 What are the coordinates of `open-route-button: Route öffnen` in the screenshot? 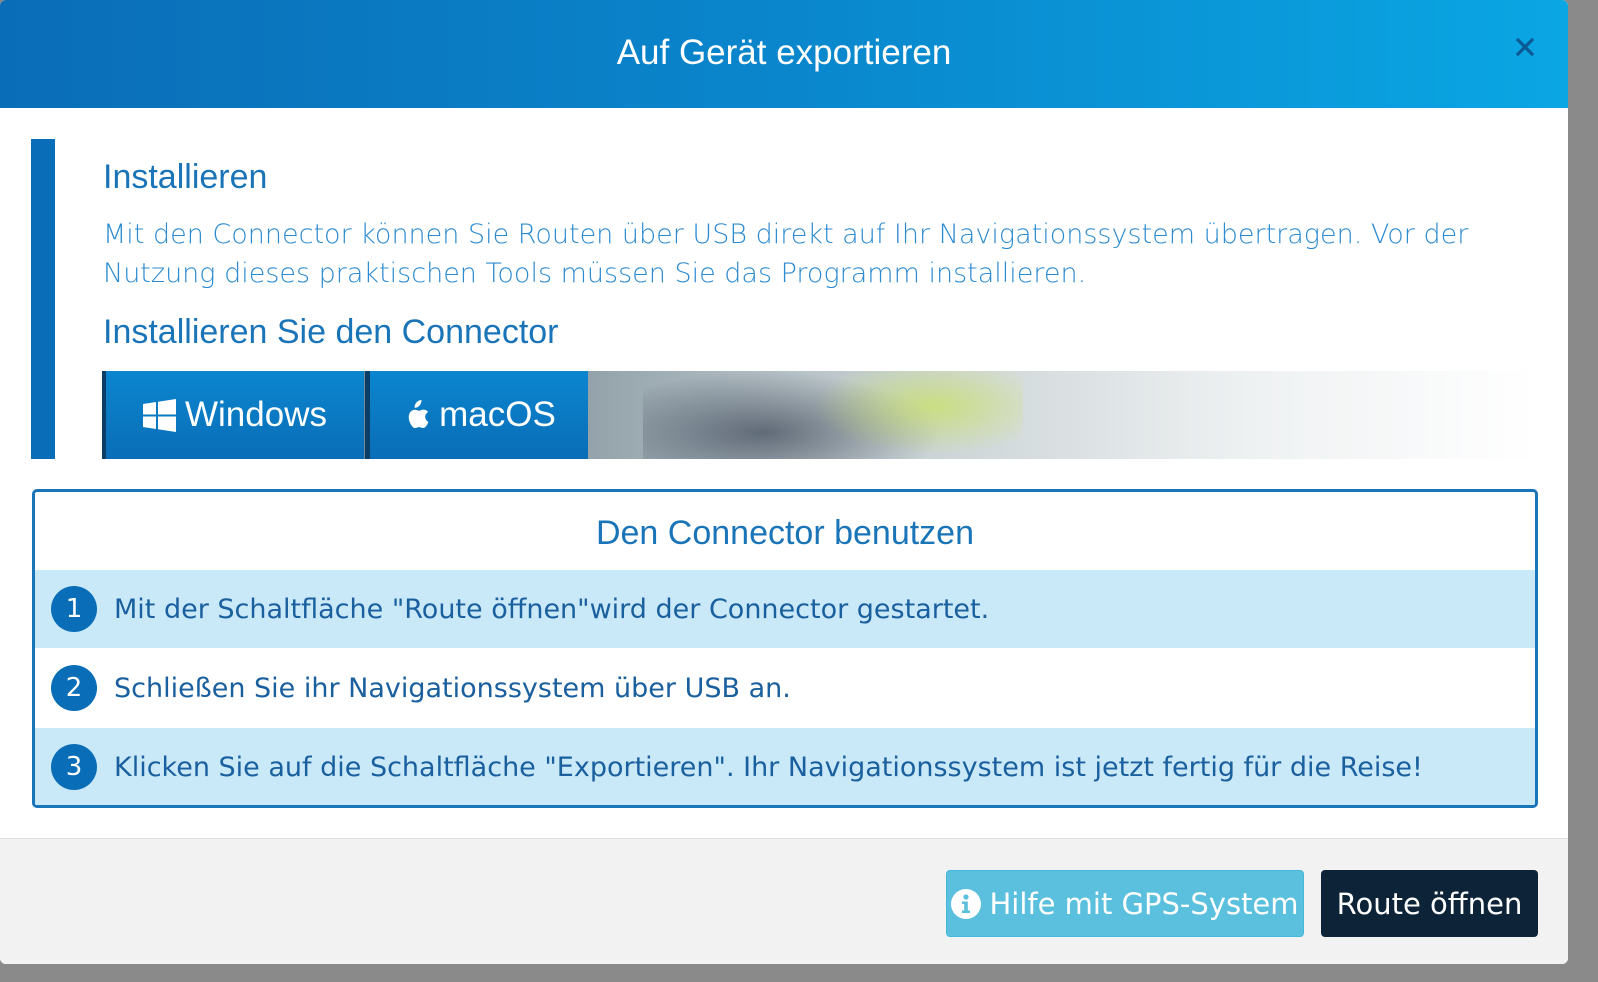 It's located at (1429, 903).